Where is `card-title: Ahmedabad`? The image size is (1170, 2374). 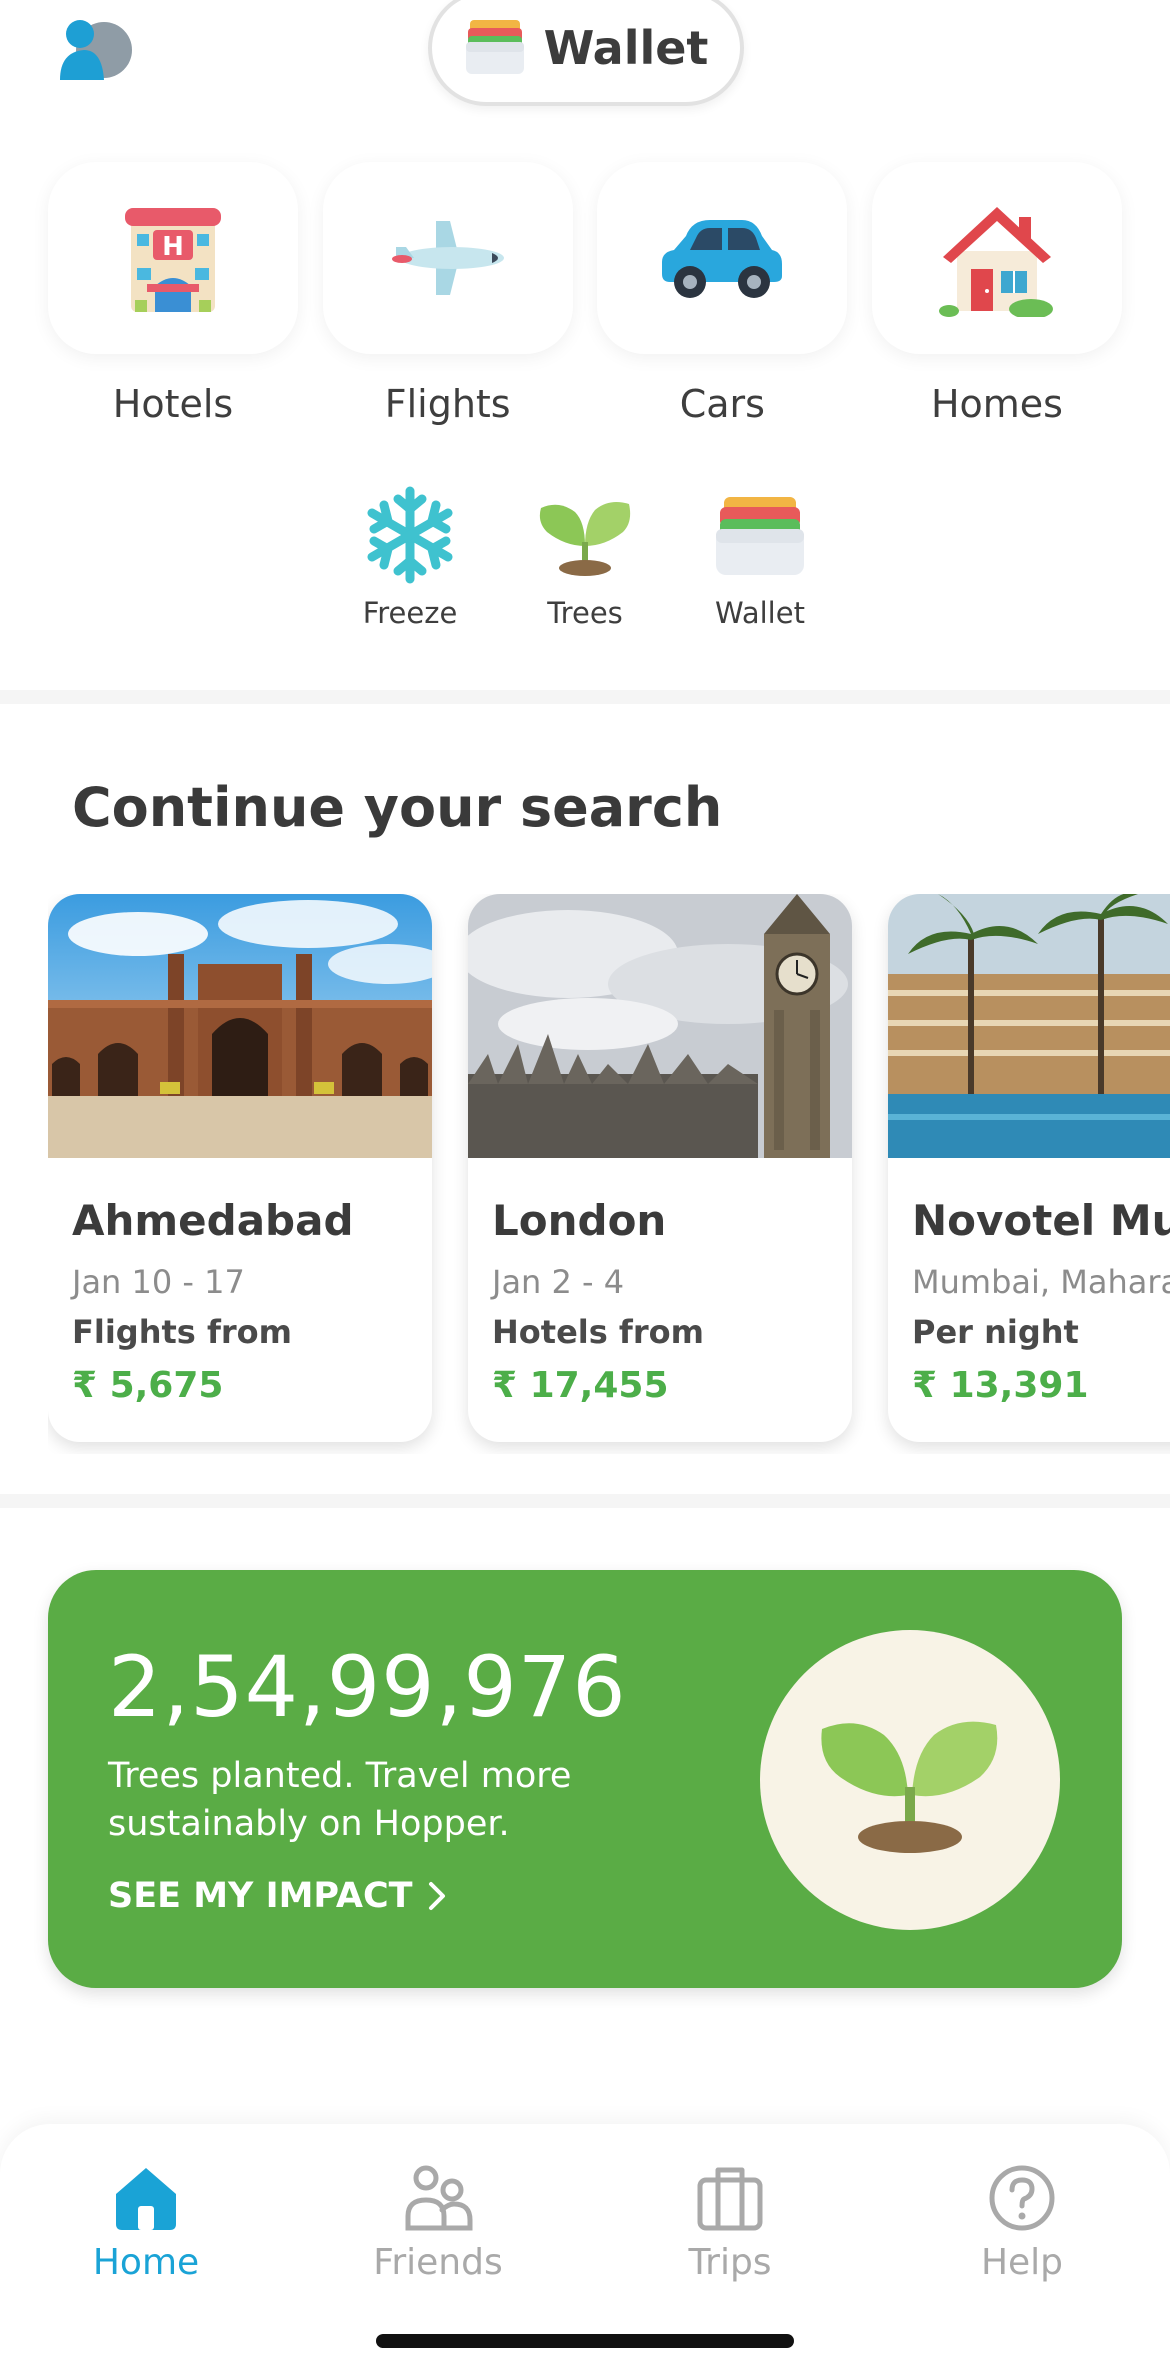 card-title: Ahmedabad is located at coordinates (213, 1220).